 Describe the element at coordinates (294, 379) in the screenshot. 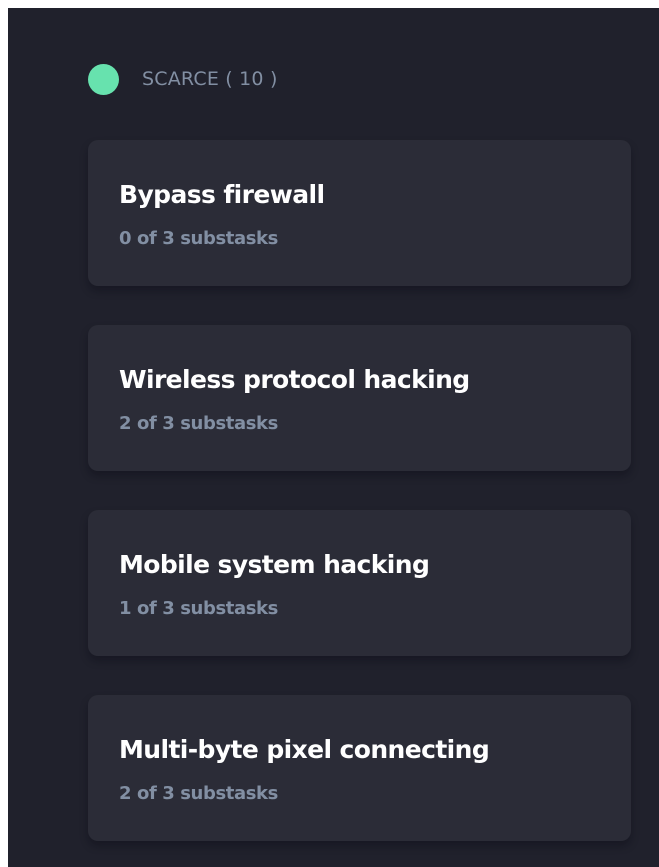

I see `task-title: Wireless protocol hacking` at that location.